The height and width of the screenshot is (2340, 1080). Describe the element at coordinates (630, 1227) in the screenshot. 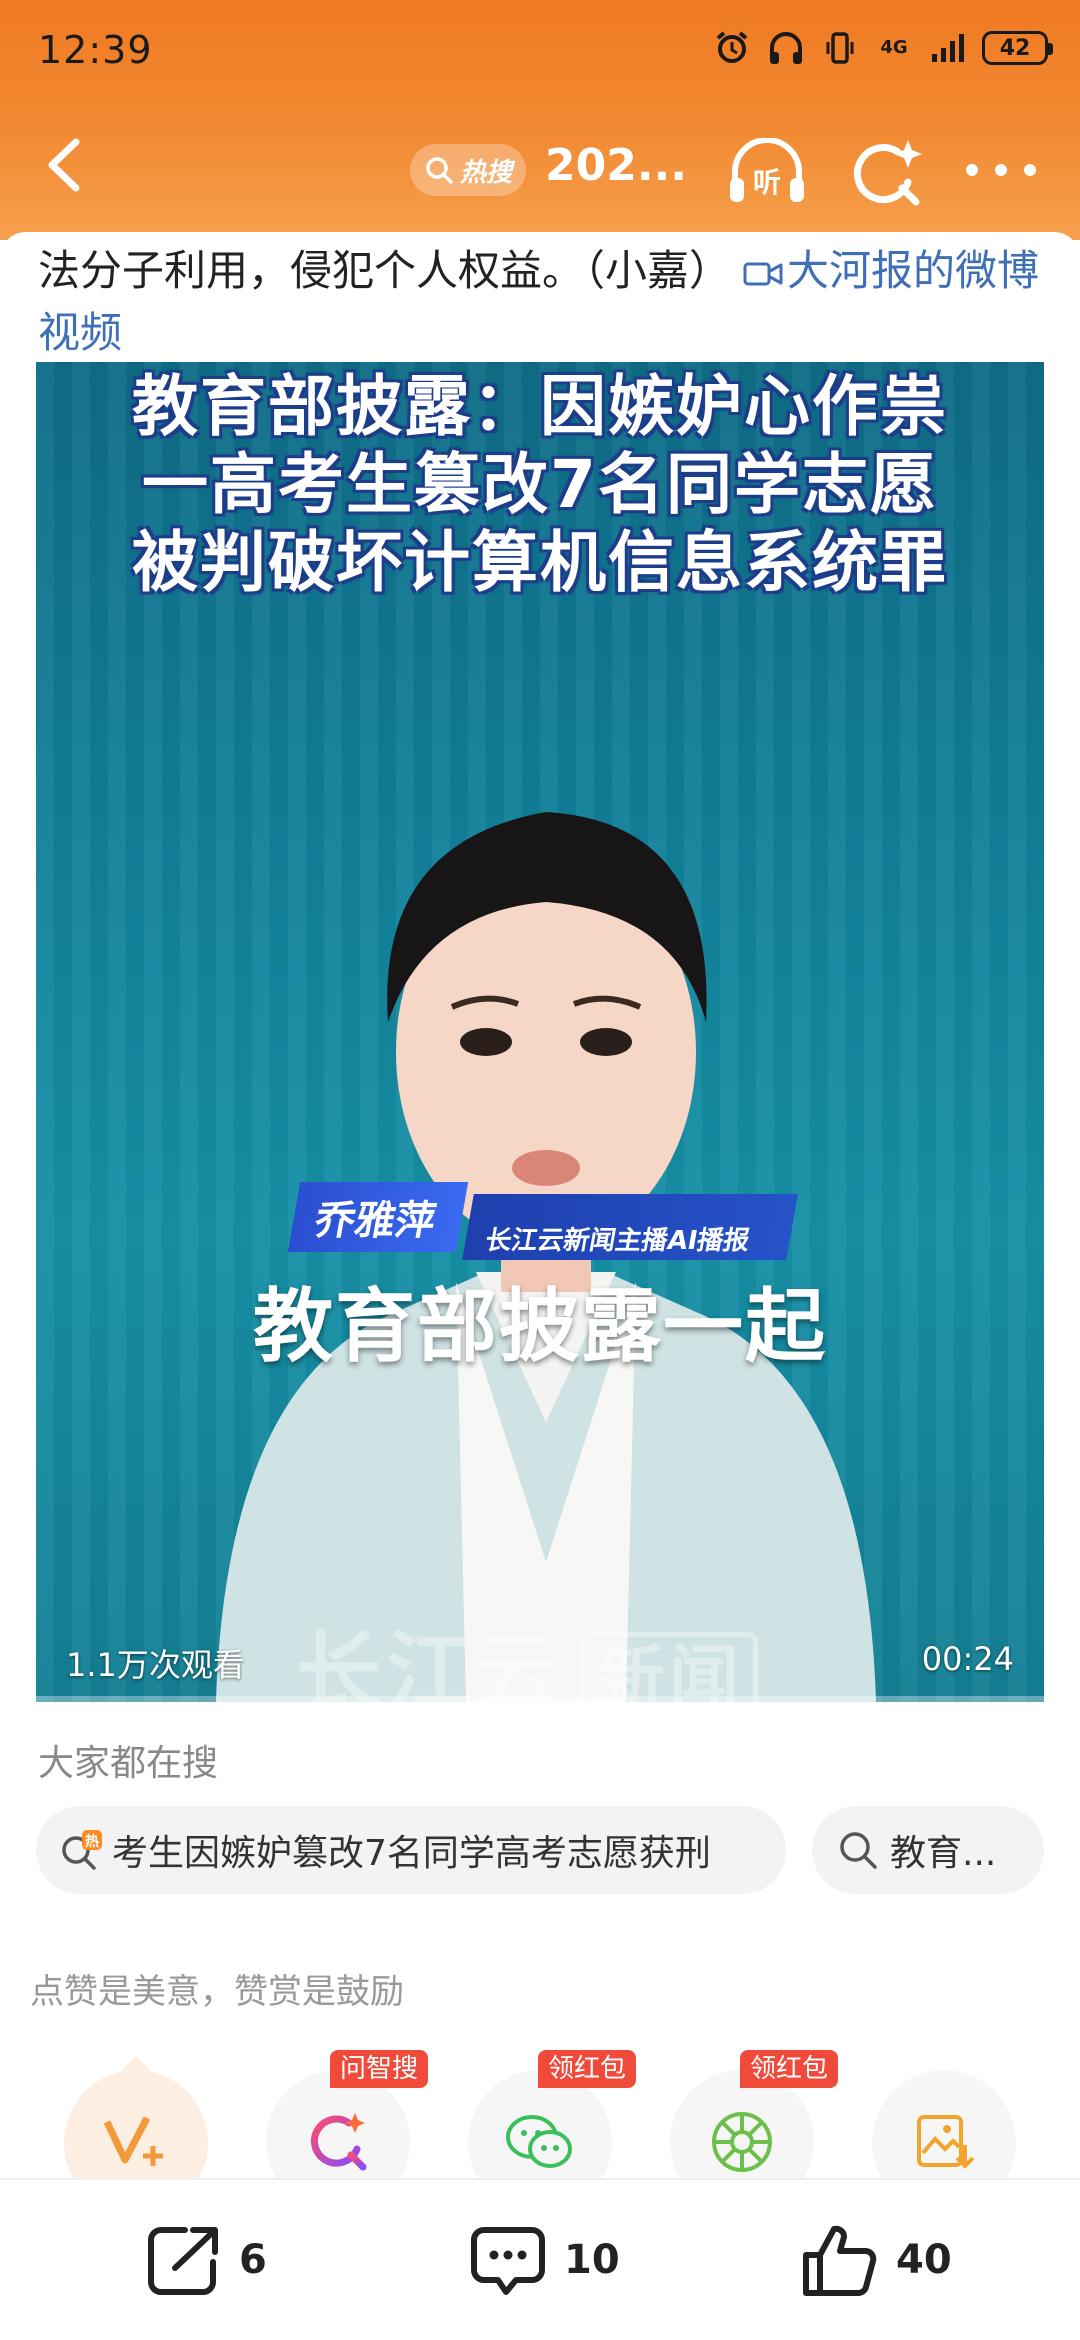

I see `anchor-org: 长江云新闻主播AI播报` at that location.